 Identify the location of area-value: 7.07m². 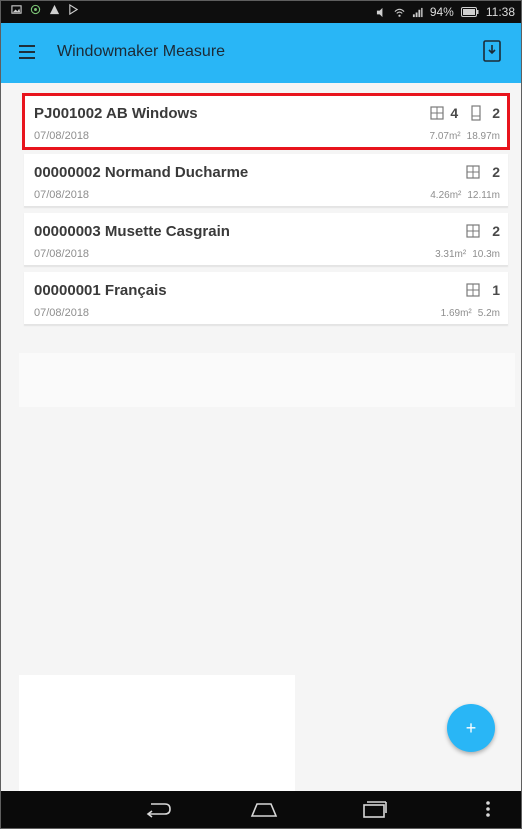
(445, 136).